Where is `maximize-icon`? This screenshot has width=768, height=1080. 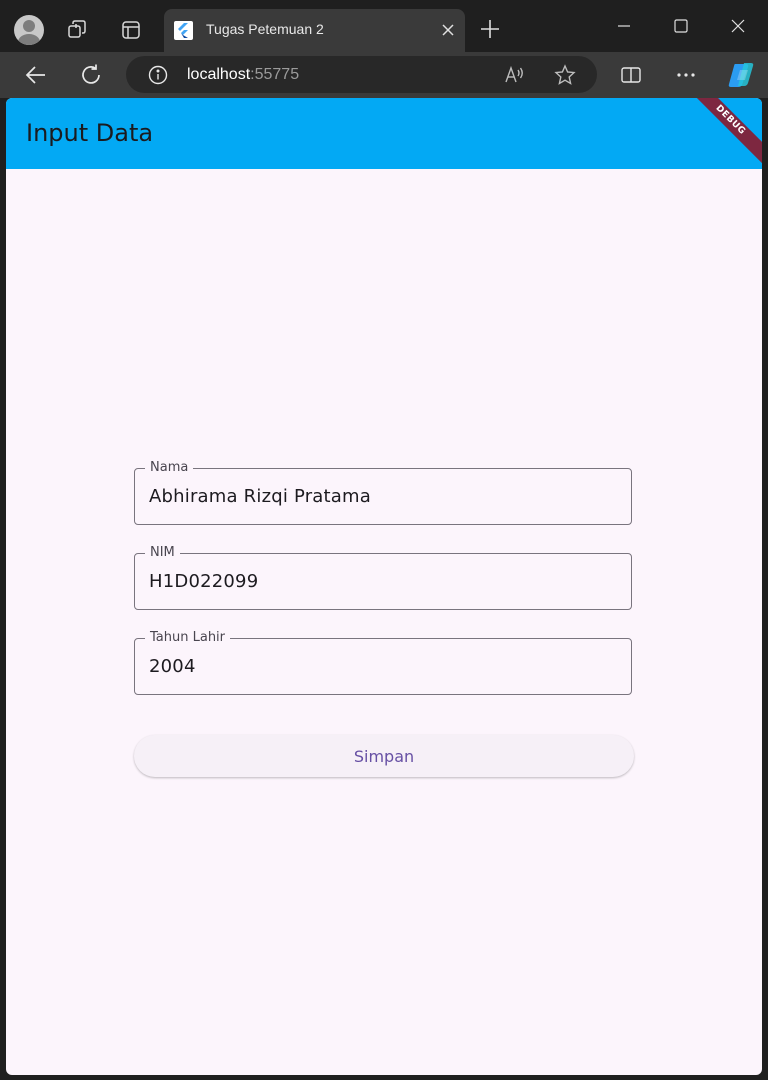
maximize-icon is located at coordinates (681, 26).